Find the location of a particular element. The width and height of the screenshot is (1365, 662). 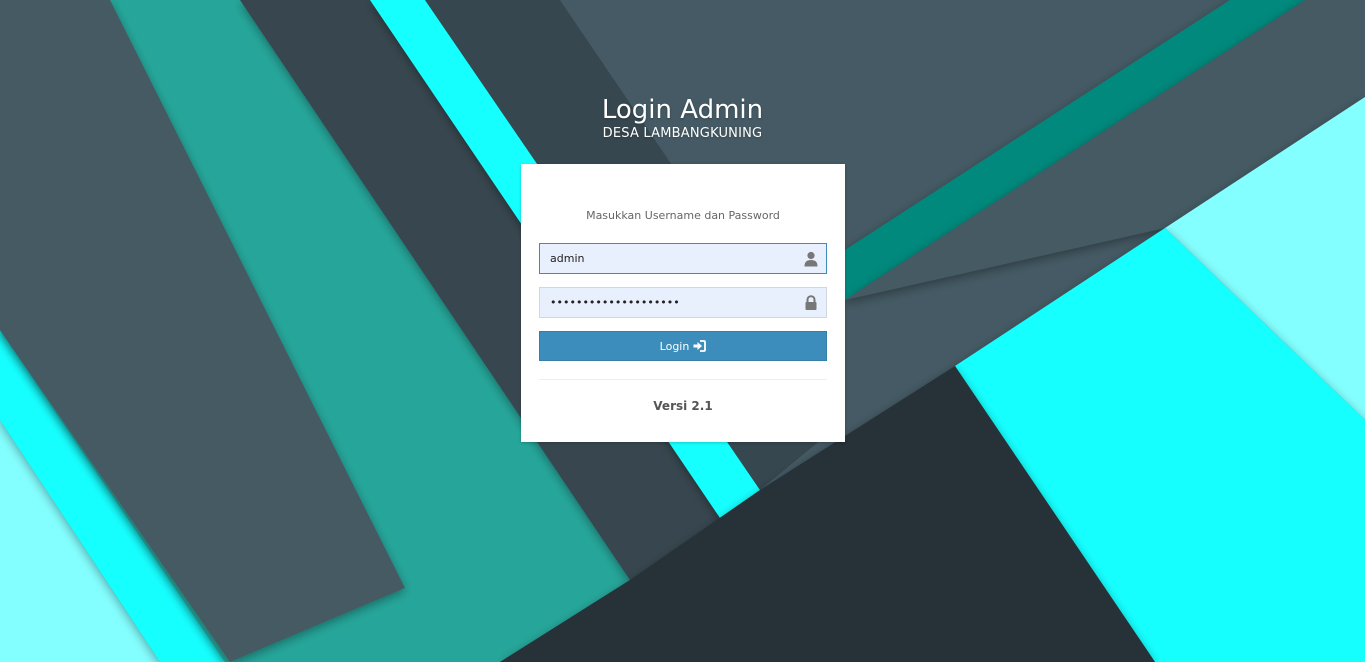

login-button-label: Login is located at coordinates (674, 346).